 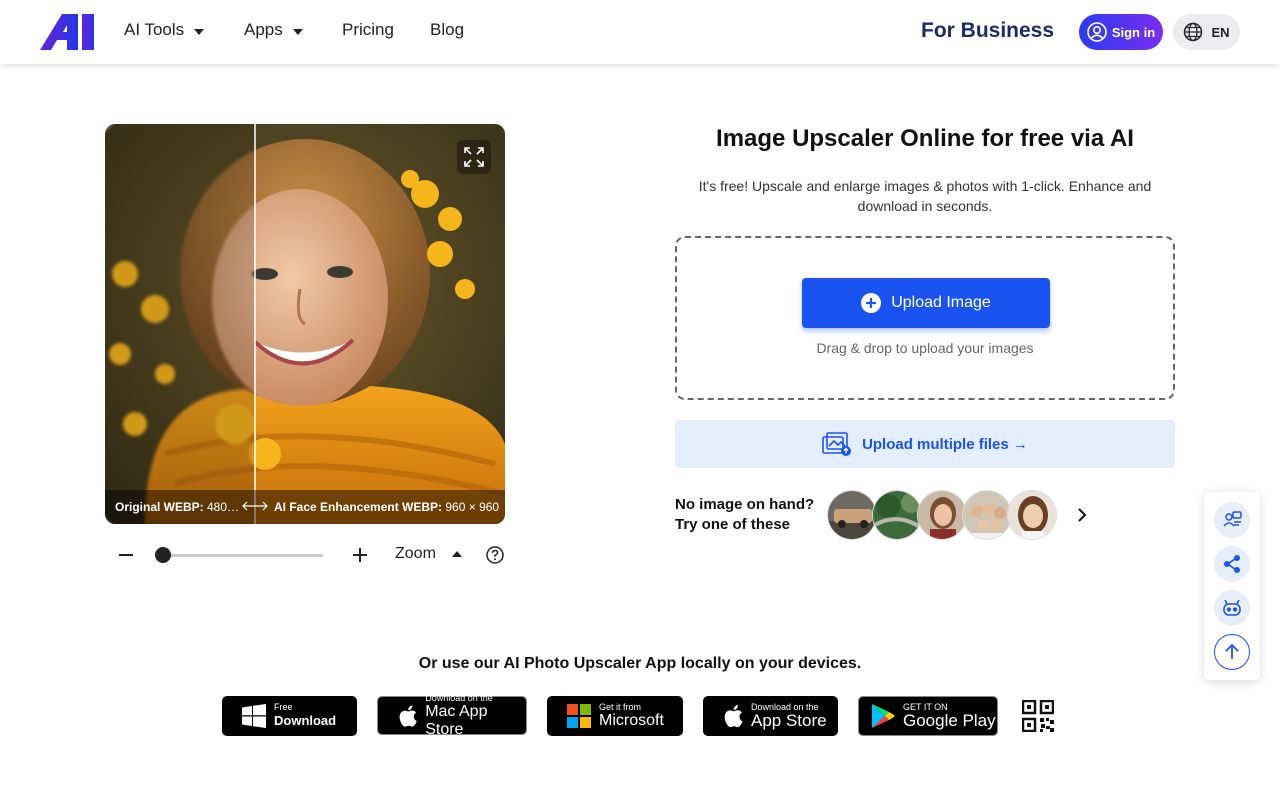 What do you see at coordinates (579, 716) in the screenshot?
I see `microsoft-icon` at bounding box center [579, 716].